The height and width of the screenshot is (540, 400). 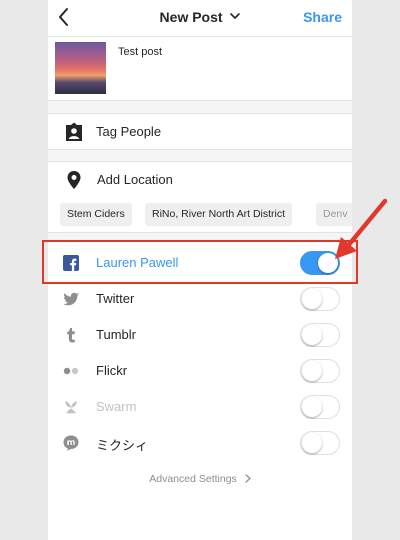 I want to click on swarm-toggle, so click(x=320, y=407).